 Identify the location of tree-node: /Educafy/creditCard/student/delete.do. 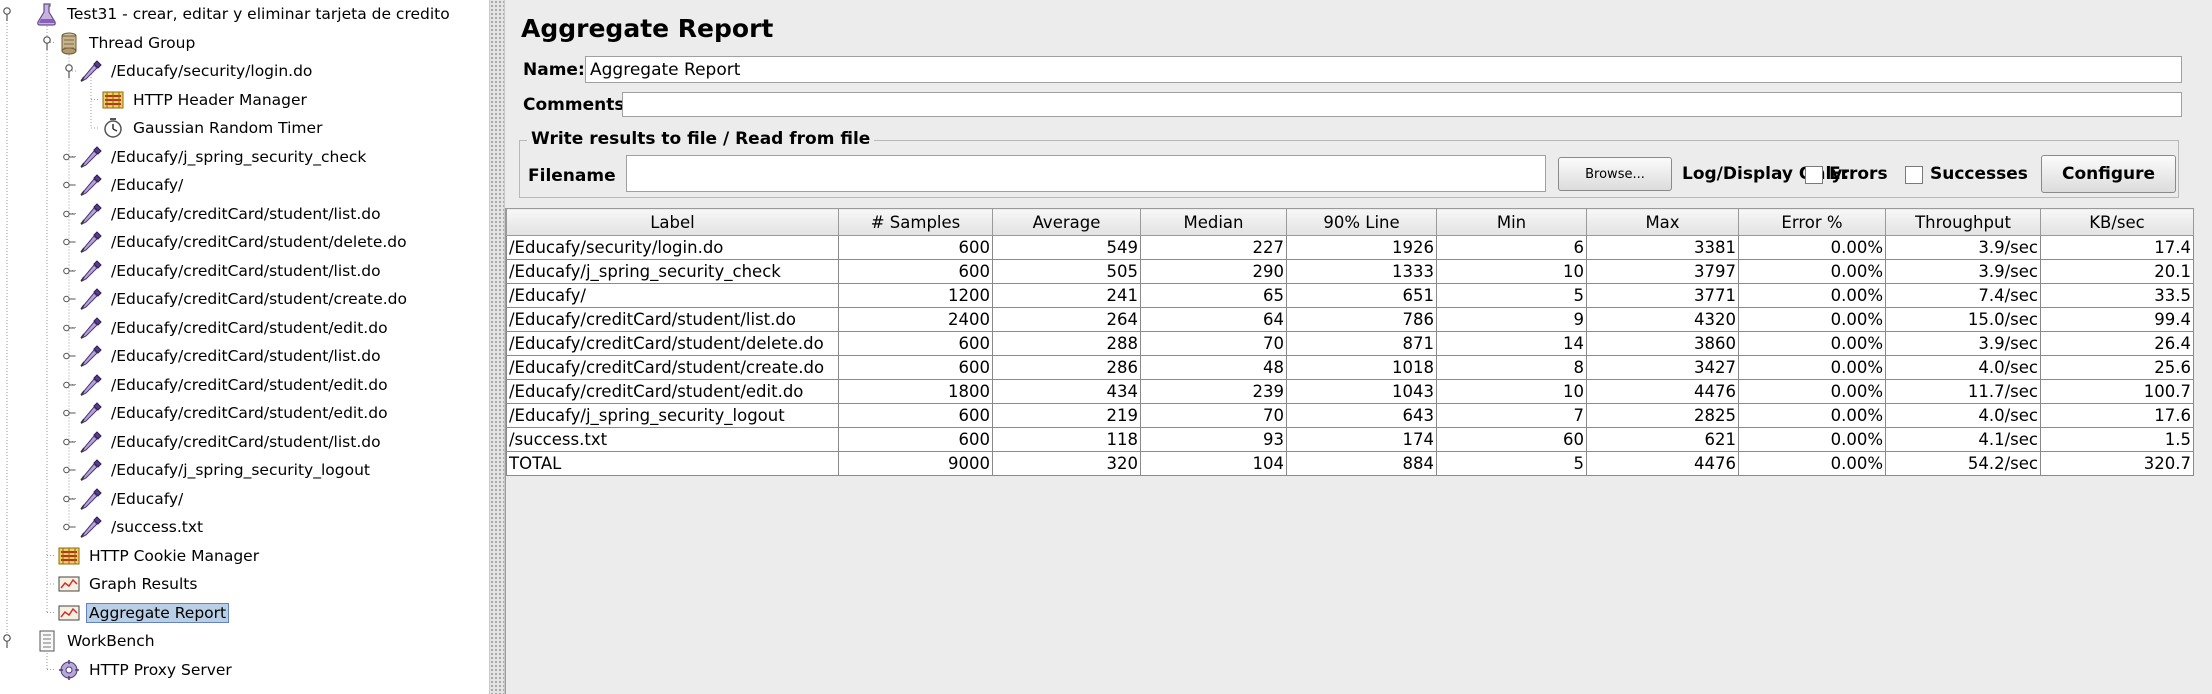
(244, 242).